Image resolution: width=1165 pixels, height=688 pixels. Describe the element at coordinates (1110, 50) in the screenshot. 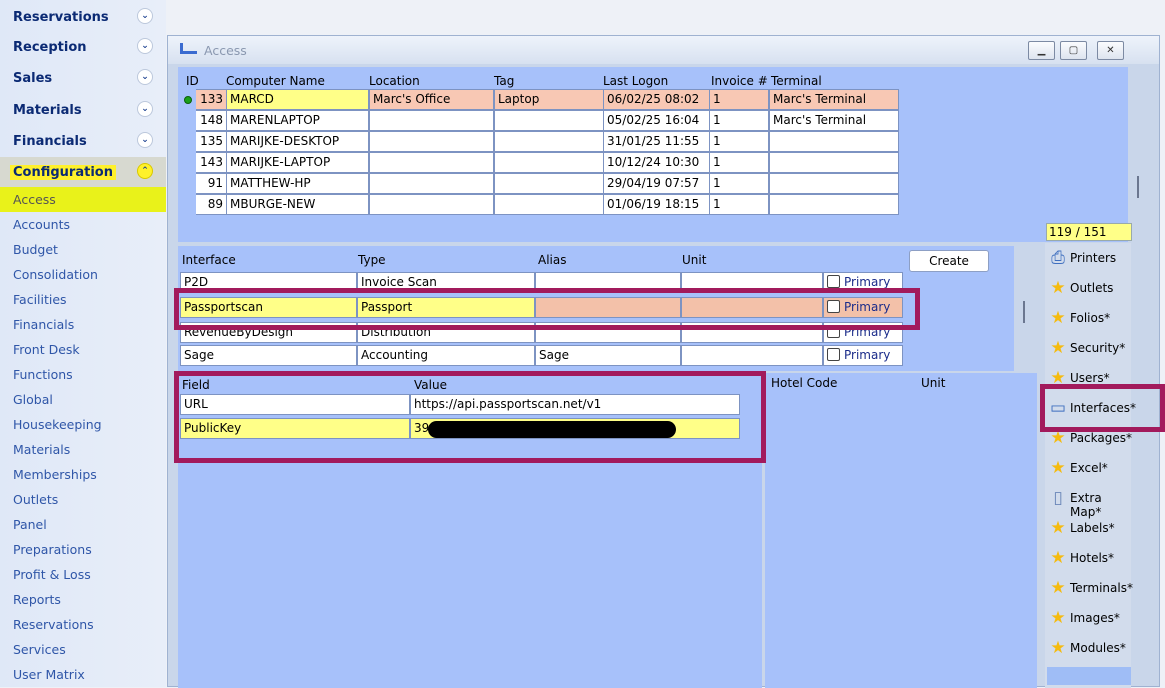

I see `close-button: ✕` at that location.